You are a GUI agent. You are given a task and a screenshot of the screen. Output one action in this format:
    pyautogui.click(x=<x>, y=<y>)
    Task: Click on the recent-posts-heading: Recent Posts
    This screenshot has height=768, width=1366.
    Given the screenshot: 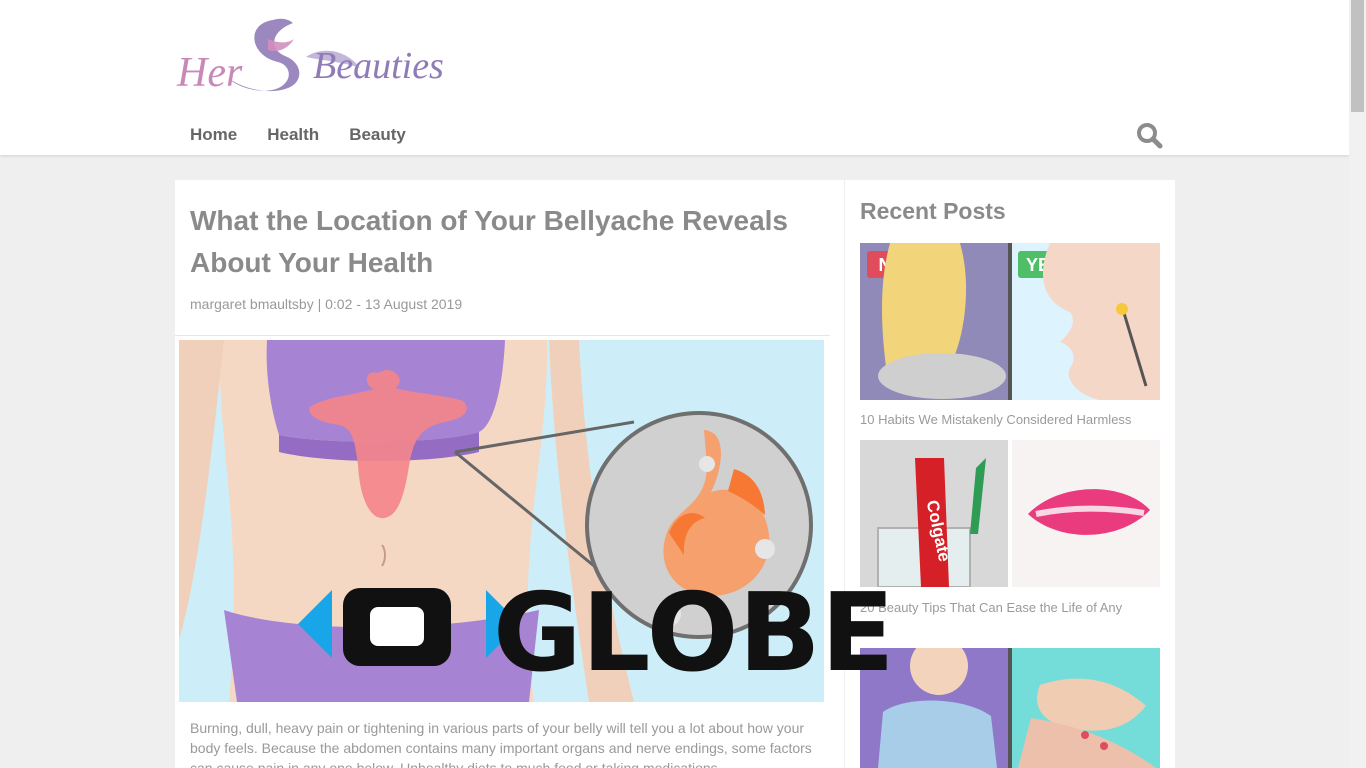 What is the action you would take?
    pyautogui.click(x=933, y=211)
    